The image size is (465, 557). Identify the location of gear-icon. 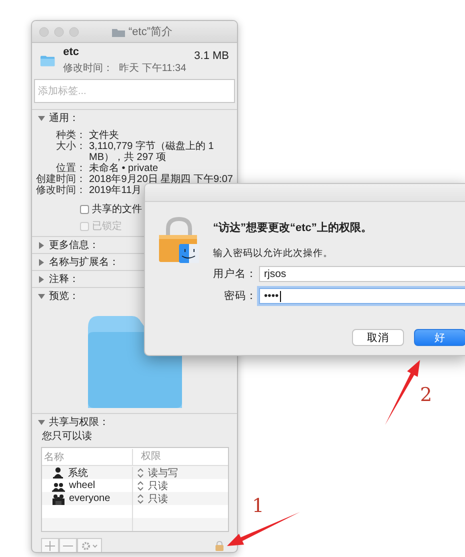
(89, 545).